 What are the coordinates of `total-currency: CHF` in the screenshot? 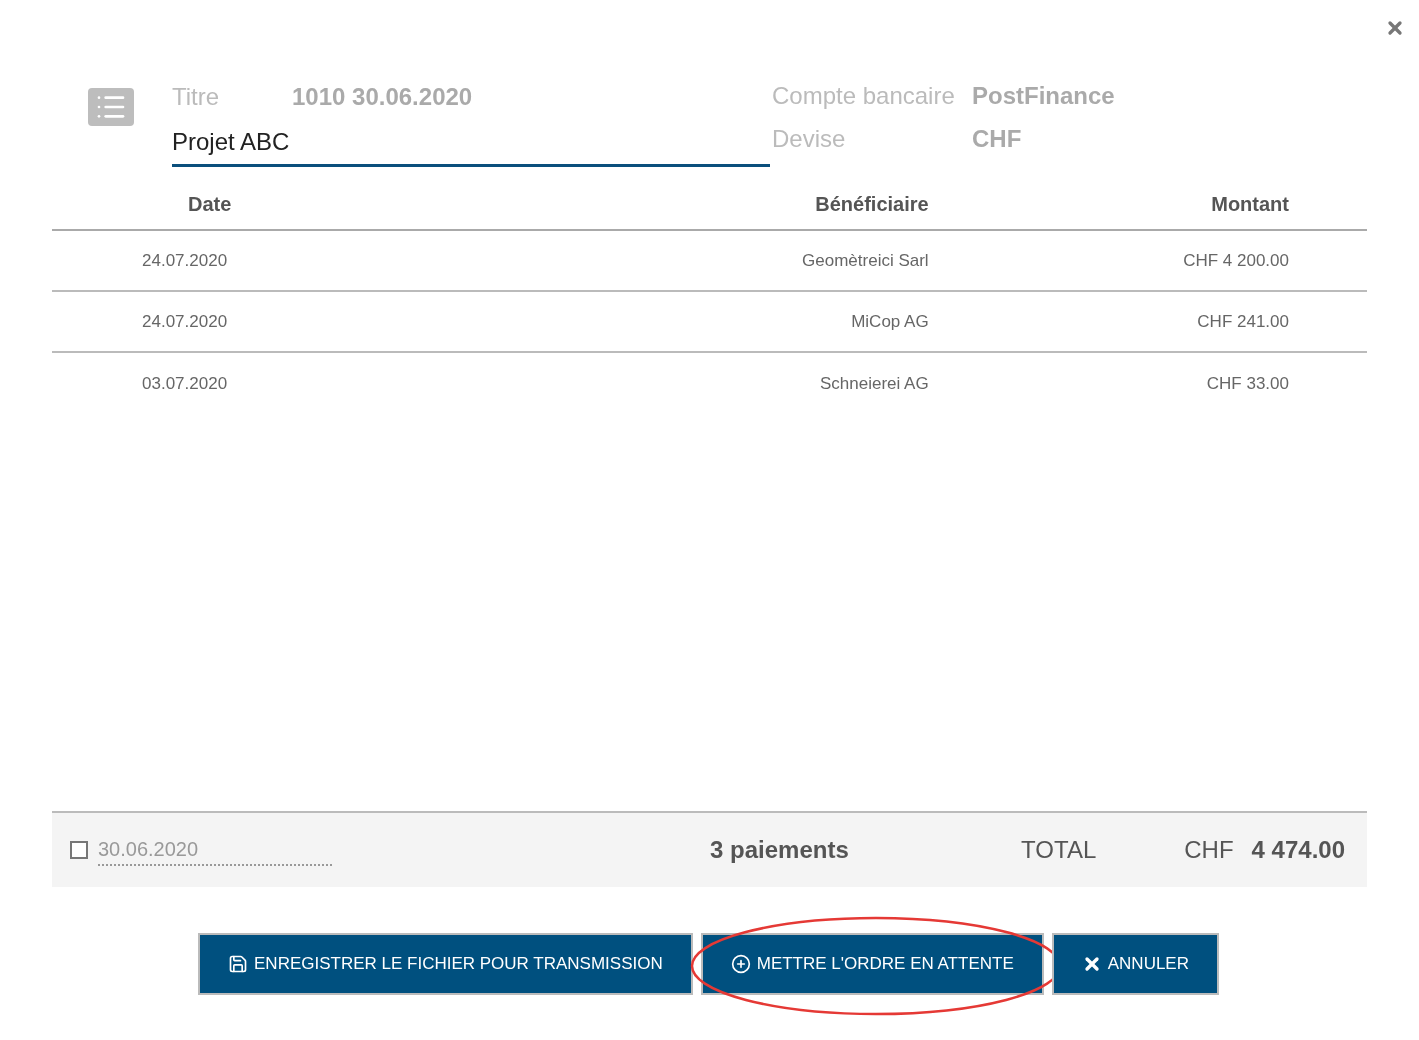 It's located at (1209, 850).